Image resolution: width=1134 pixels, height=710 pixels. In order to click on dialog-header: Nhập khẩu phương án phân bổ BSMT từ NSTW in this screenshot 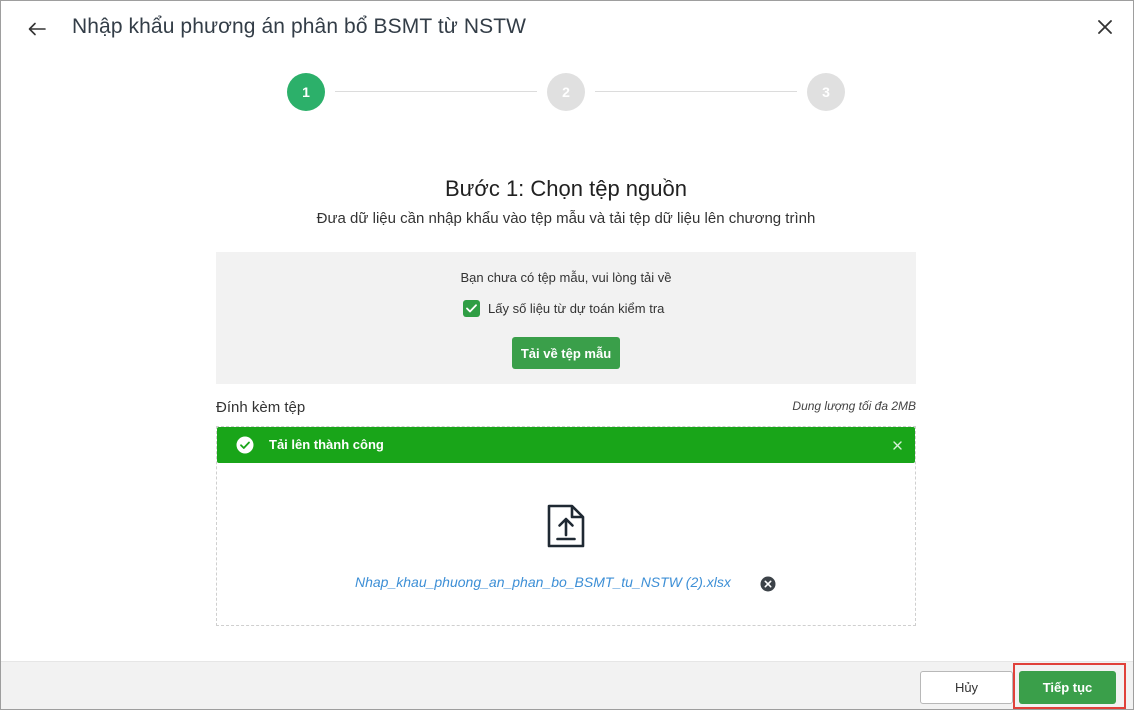, I will do `click(566, 28)`.